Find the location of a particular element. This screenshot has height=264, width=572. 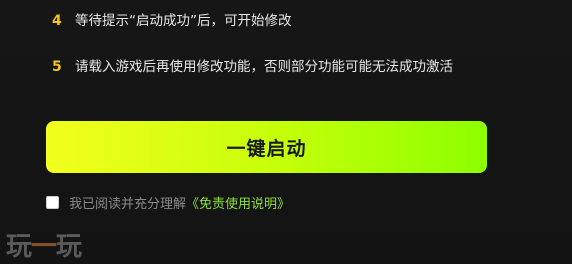

step-number: 4 is located at coordinates (57, 21).